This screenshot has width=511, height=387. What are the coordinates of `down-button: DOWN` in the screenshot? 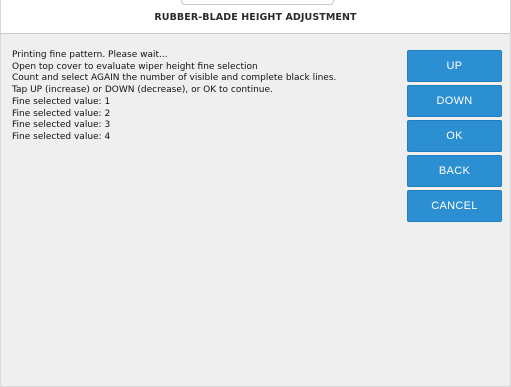 It's located at (454, 101).